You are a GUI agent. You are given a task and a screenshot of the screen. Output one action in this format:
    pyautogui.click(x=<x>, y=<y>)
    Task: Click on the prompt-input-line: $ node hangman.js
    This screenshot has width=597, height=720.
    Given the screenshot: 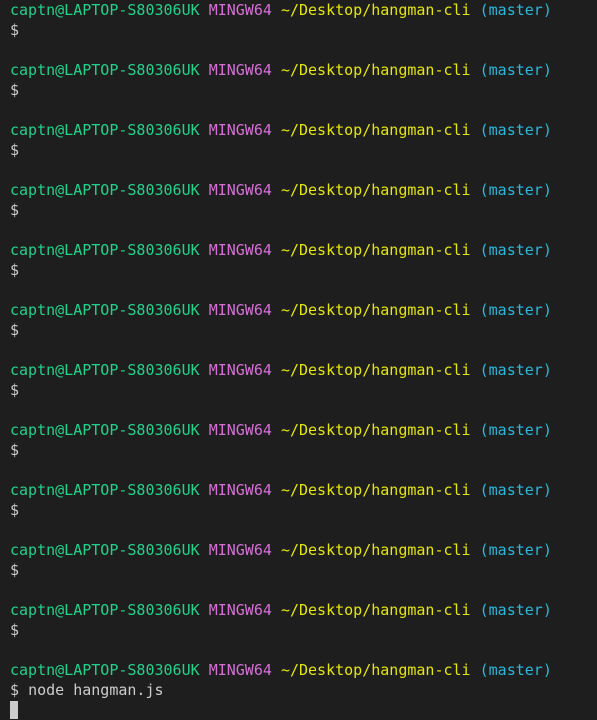 What is the action you would take?
    pyautogui.click(x=303, y=690)
    